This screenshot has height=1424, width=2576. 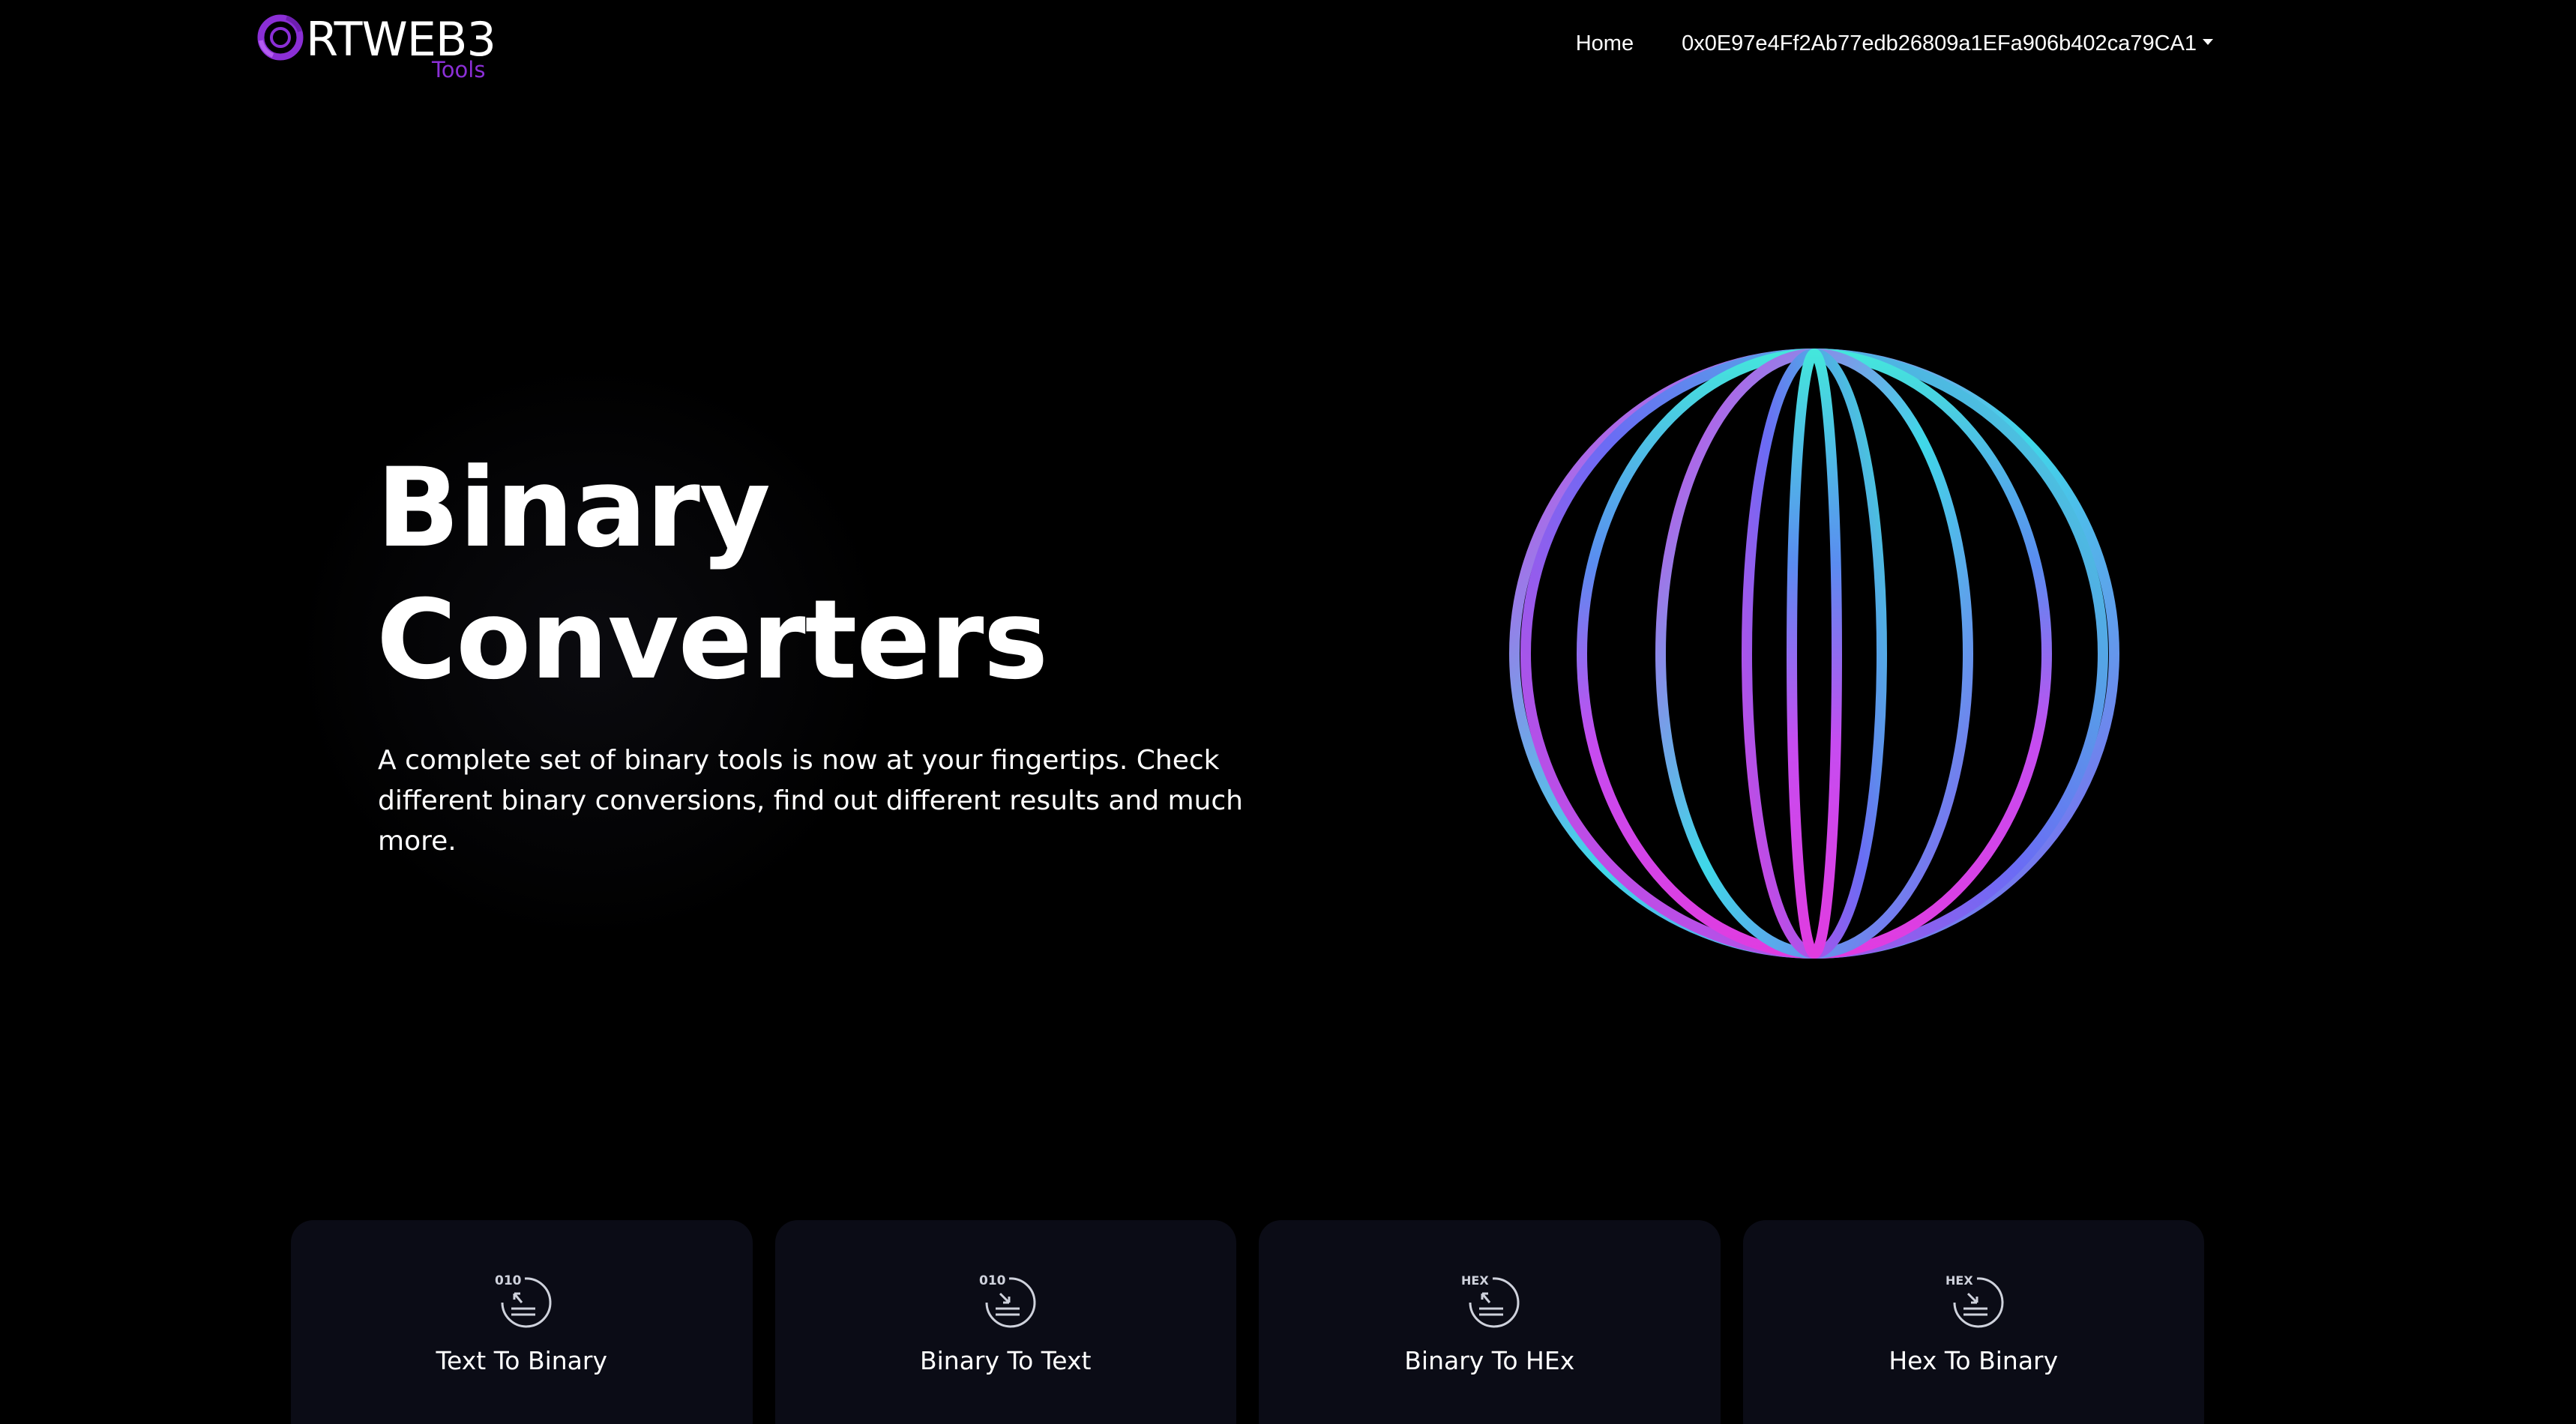 What do you see at coordinates (1605, 43) in the screenshot?
I see `nav-home-link: Home` at bounding box center [1605, 43].